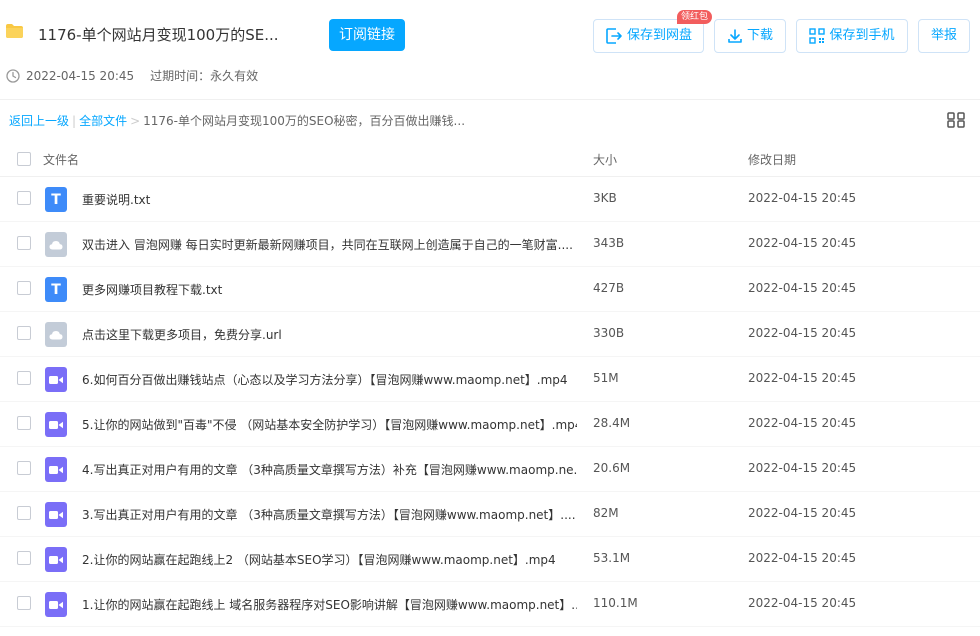 The image size is (980, 636). What do you see at coordinates (956, 120) in the screenshot?
I see `grid-view-icon` at bounding box center [956, 120].